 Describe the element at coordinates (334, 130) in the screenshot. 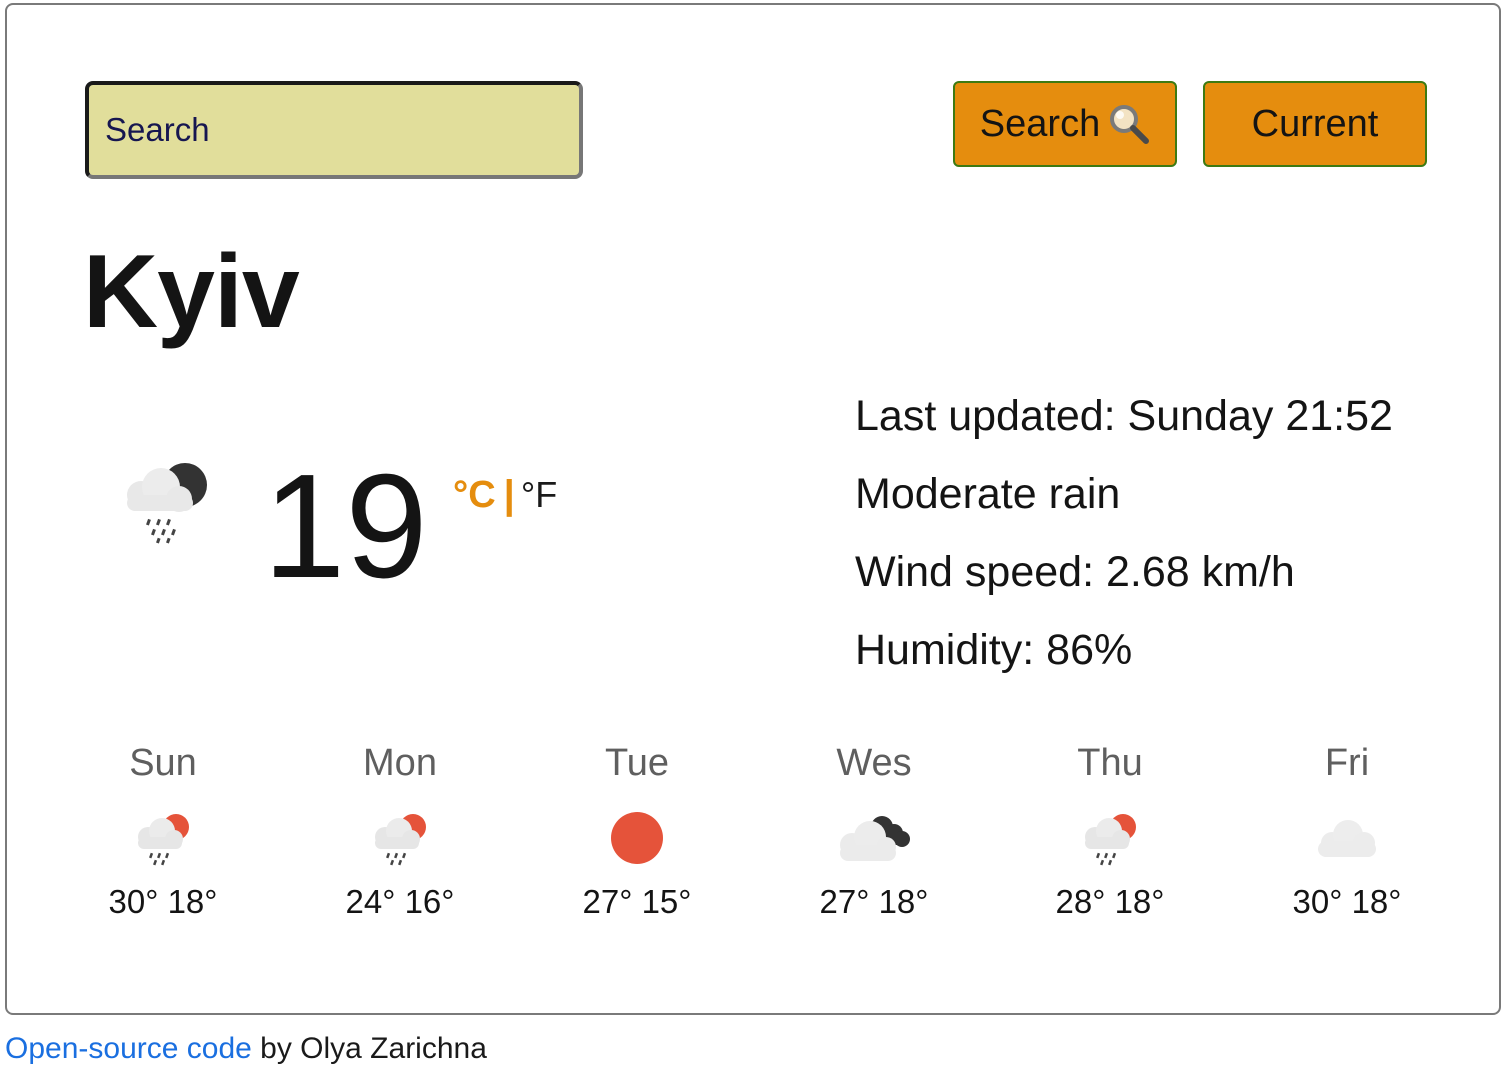

I see `search-input` at that location.